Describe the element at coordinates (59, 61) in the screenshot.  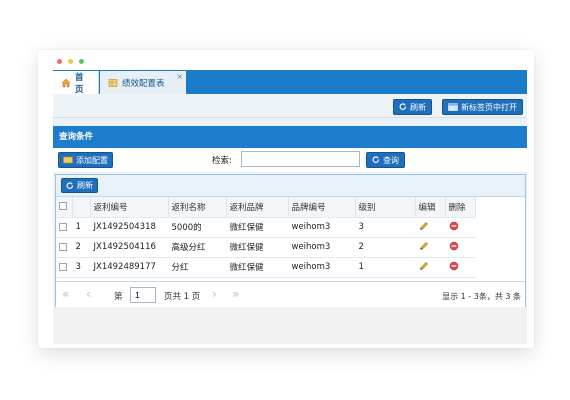
I see `close-dot` at that location.